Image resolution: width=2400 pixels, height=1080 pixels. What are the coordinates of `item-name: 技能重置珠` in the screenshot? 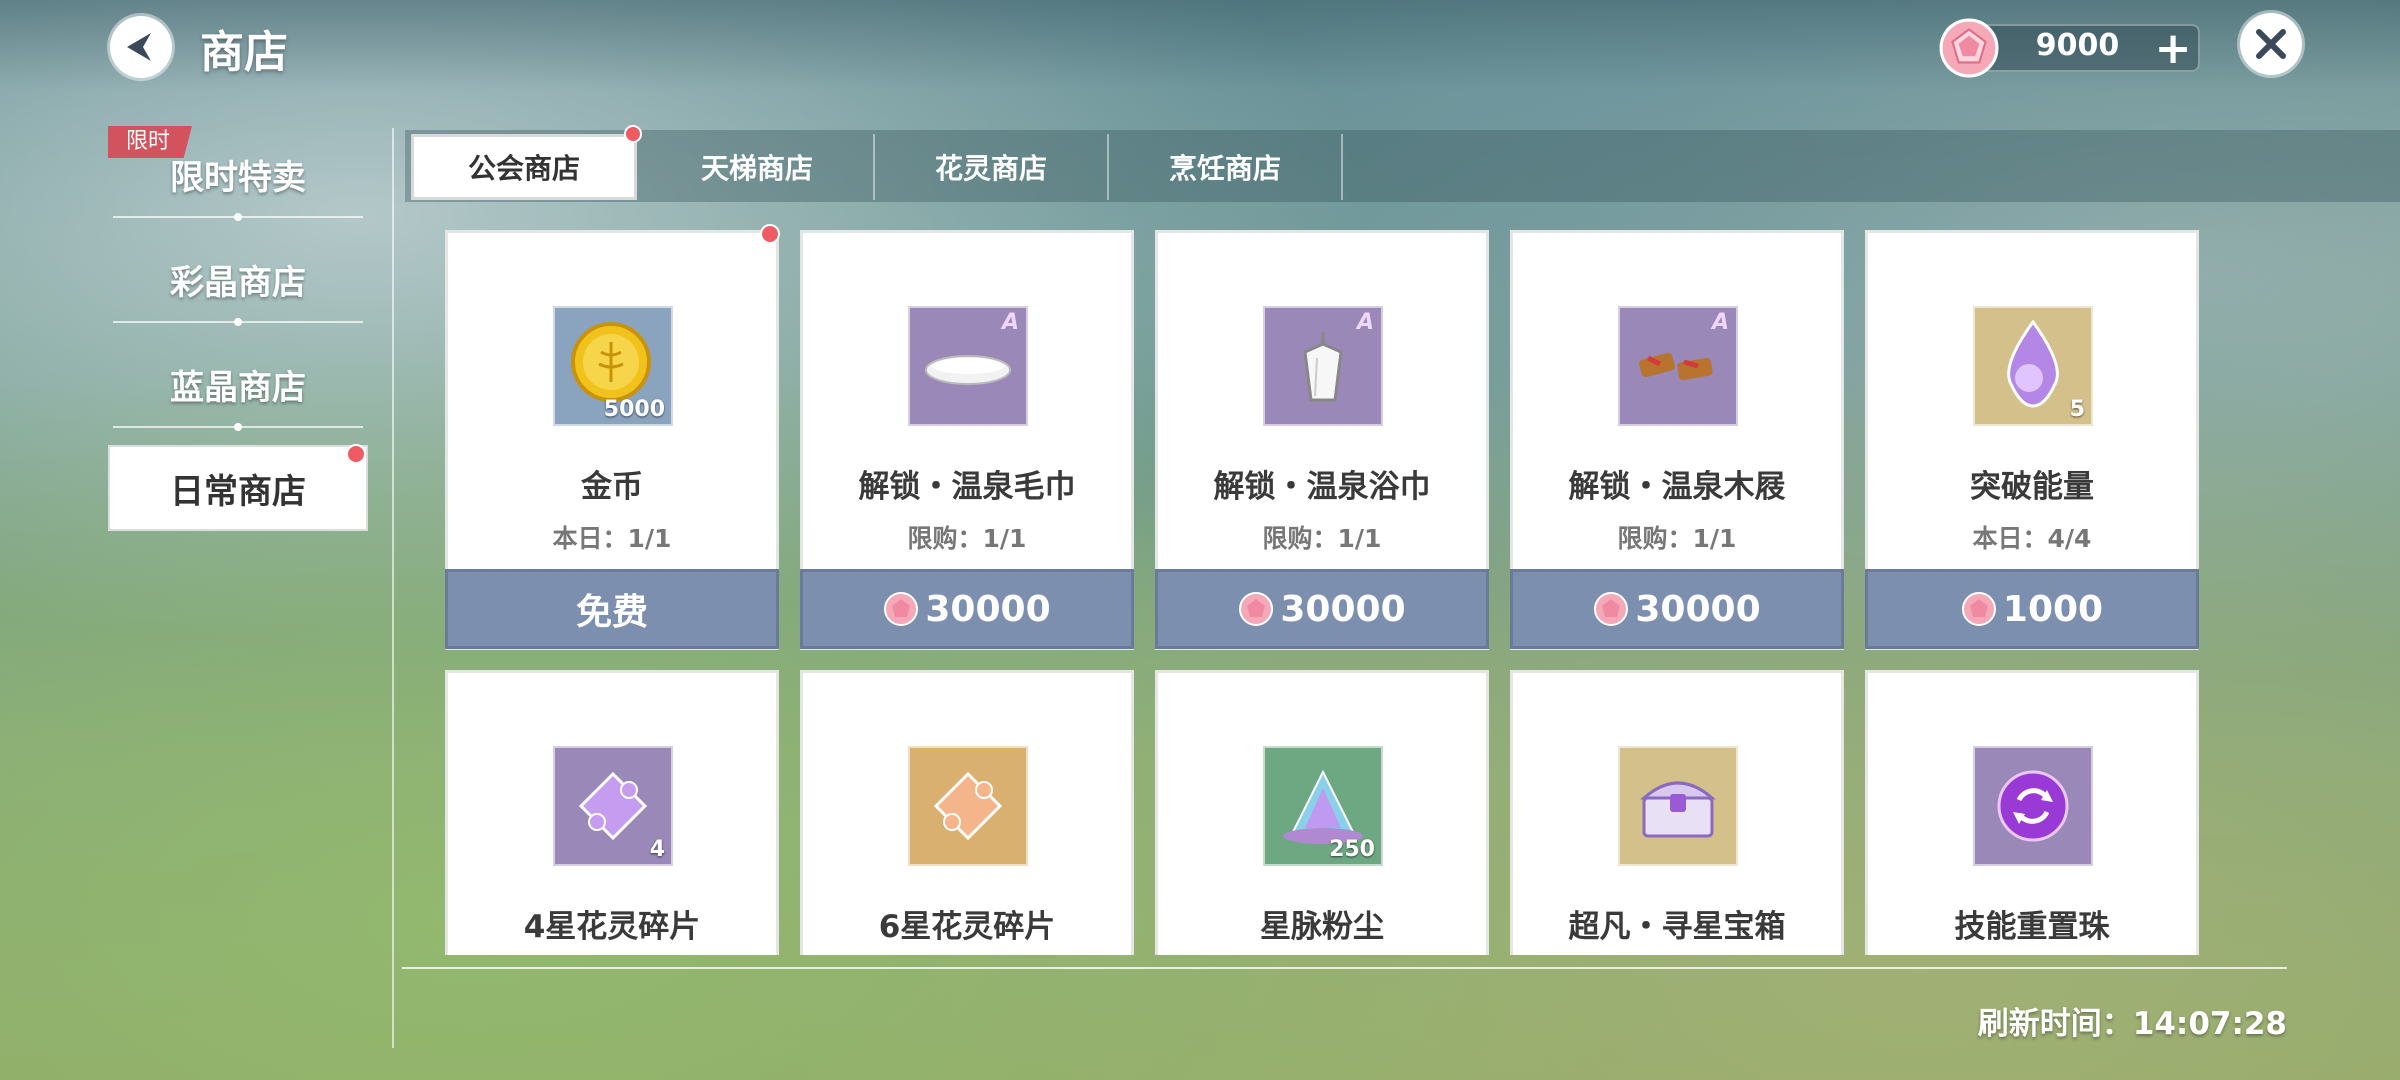 It's located at (2032, 927).